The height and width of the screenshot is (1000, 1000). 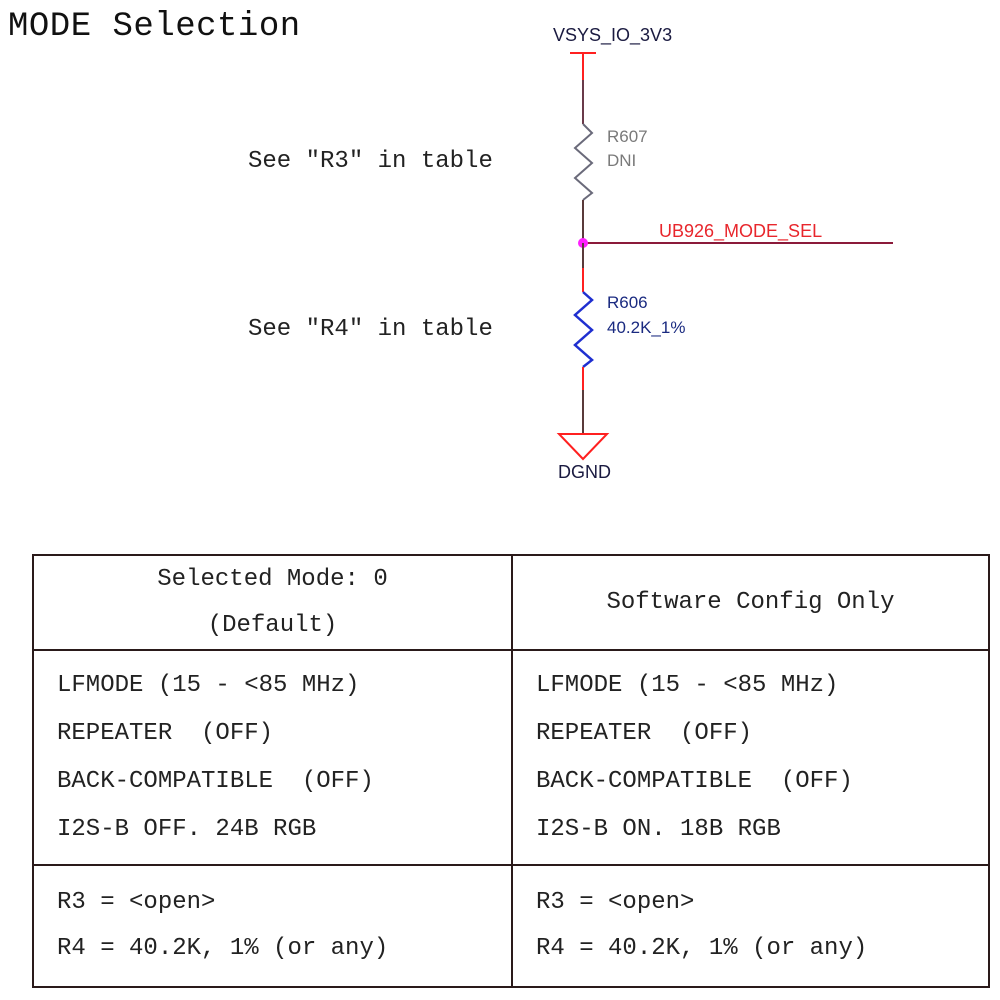 I want to click on r607-value-label: DNI, so click(x=622, y=160).